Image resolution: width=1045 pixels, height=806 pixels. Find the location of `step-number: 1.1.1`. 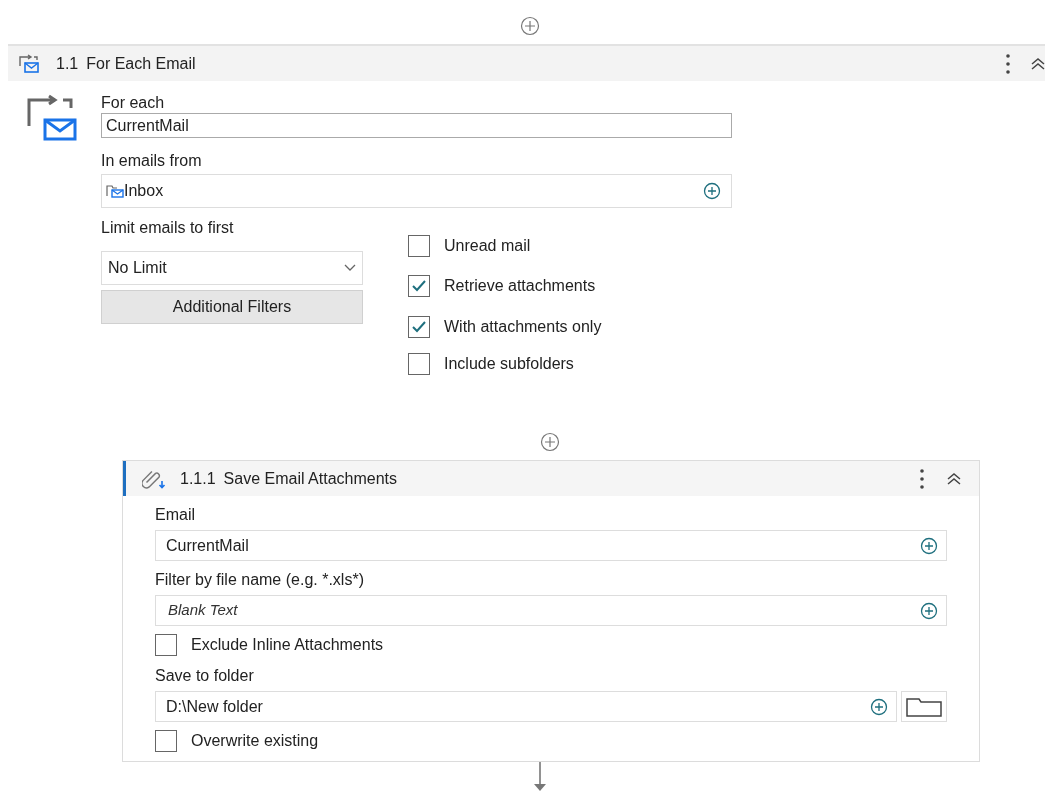

step-number: 1.1.1 is located at coordinates (198, 478).